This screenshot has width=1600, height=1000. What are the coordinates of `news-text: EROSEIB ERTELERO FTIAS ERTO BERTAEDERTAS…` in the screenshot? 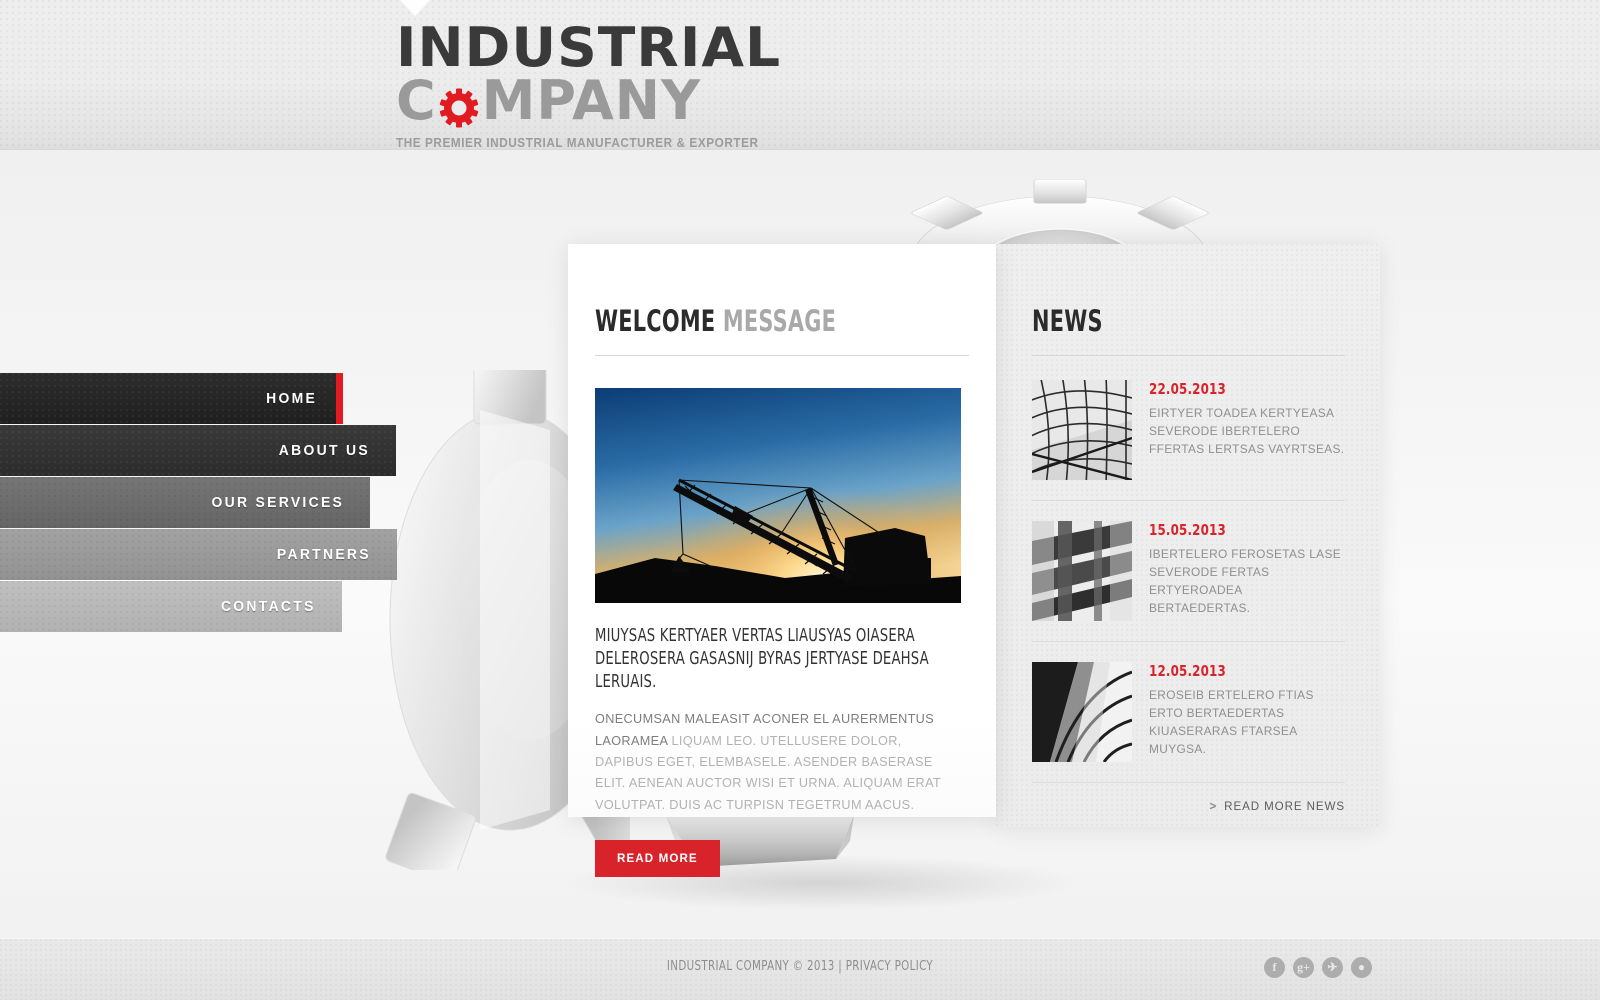 It's located at (1231, 722).